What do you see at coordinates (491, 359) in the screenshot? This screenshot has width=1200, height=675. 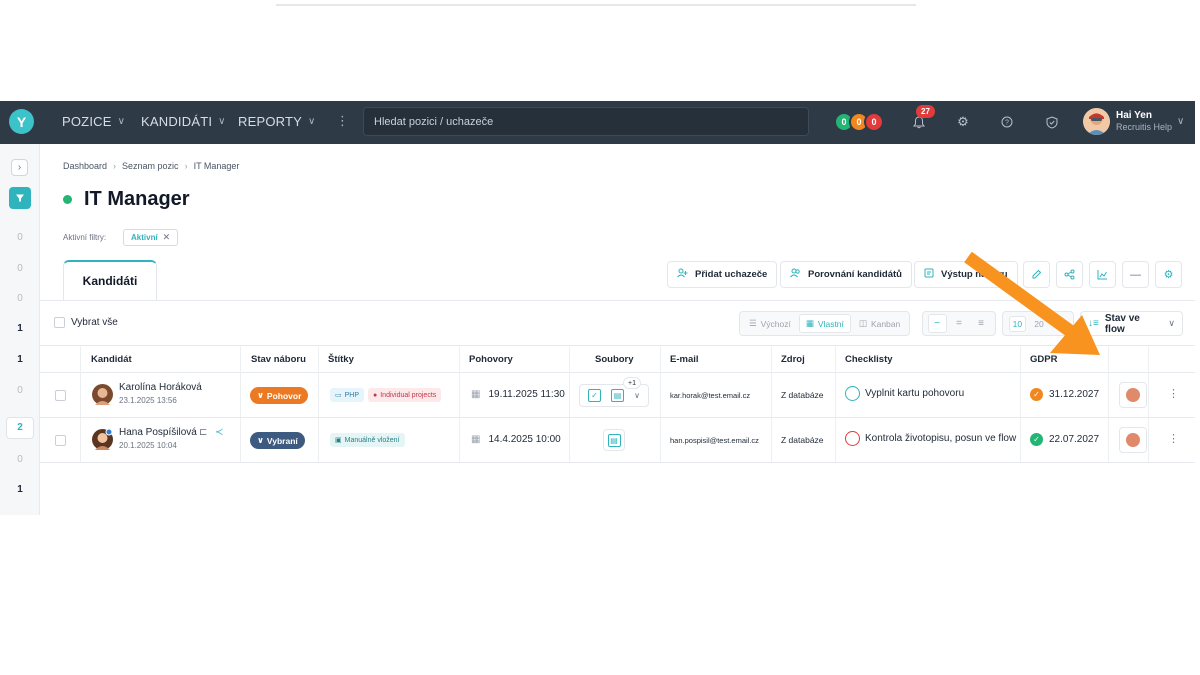 I see `column-header: Pohovory` at bounding box center [491, 359].